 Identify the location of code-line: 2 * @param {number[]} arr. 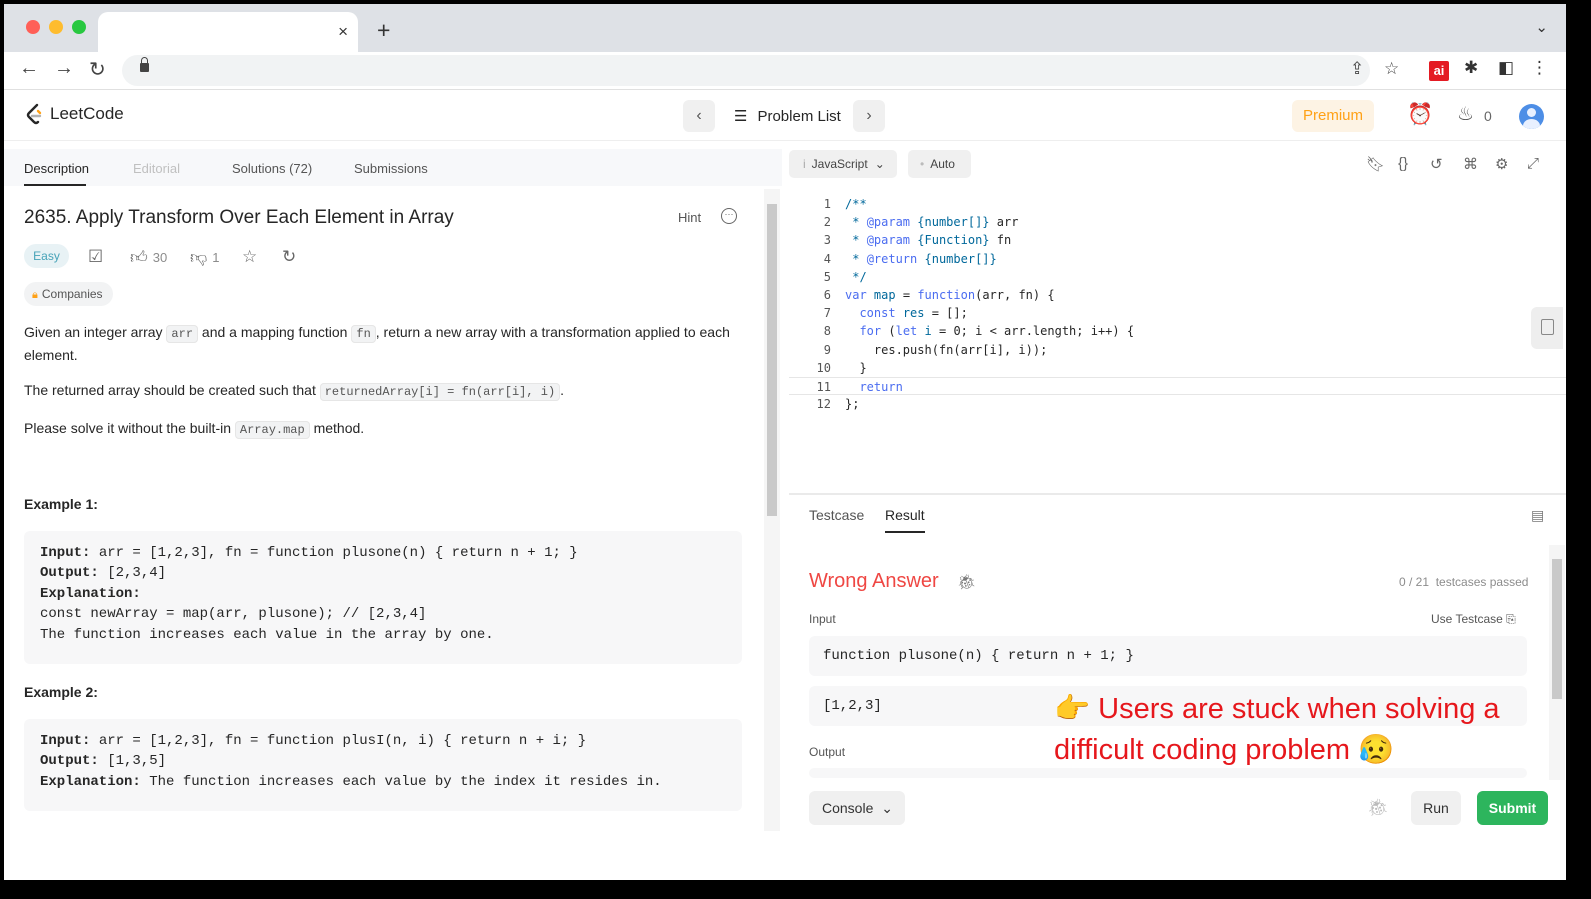
(1177, 222).